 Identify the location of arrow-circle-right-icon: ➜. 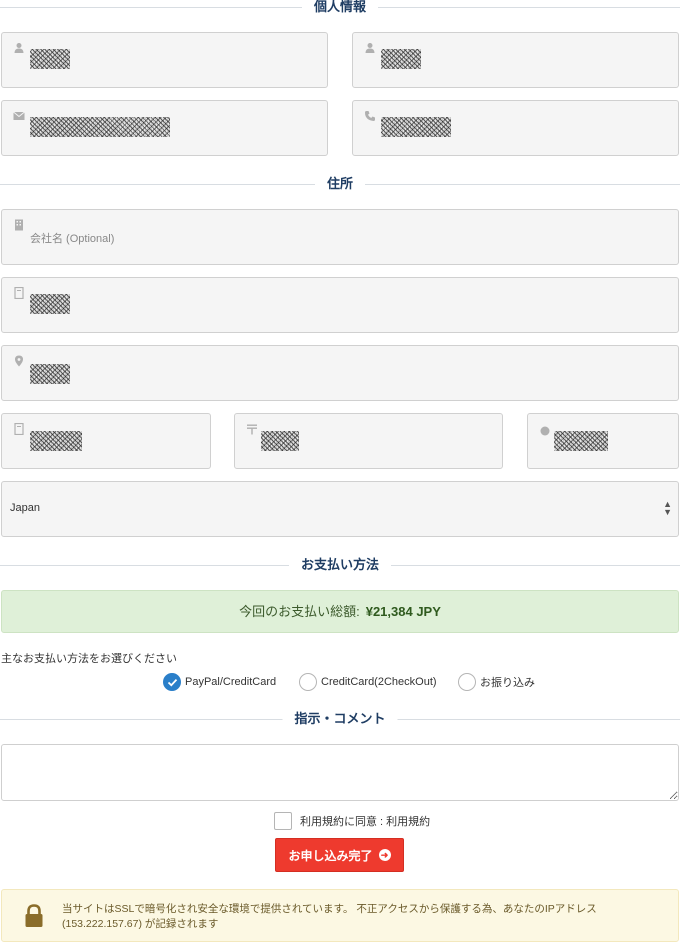
(384, 855).